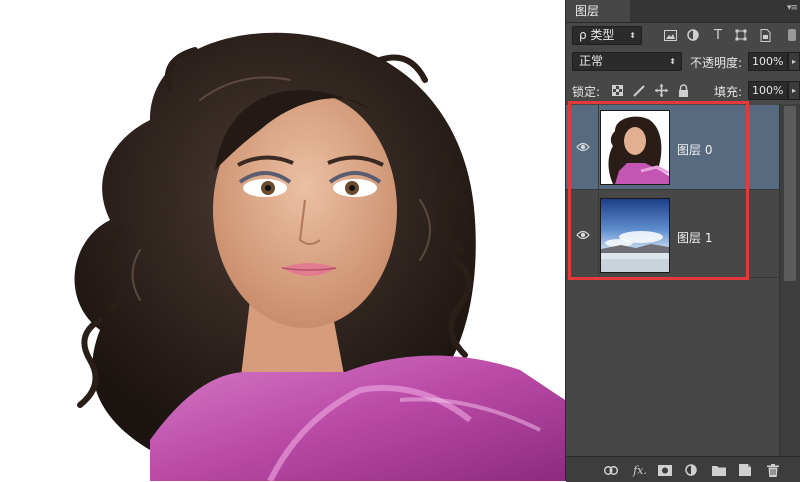 Image resolution: width=800 pixels, height=482 pixels. I want to click on folder-icon, so click(719, 470).